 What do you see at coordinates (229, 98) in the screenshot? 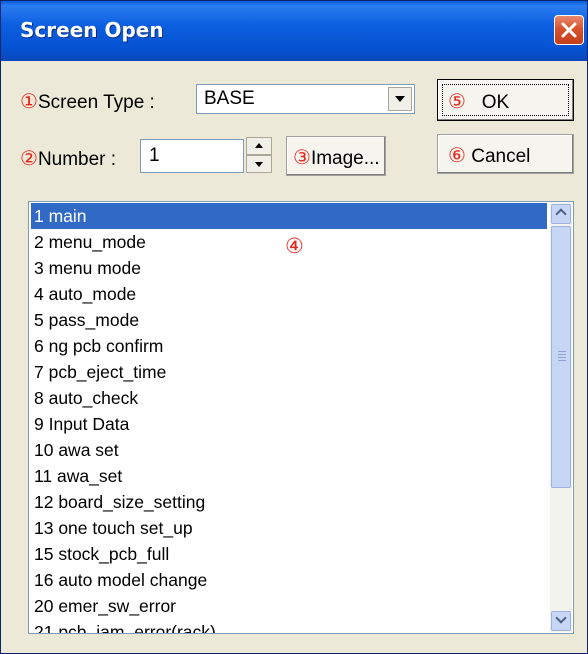
I see `screen-type-value: BASE` at bounding box center [229, 98].